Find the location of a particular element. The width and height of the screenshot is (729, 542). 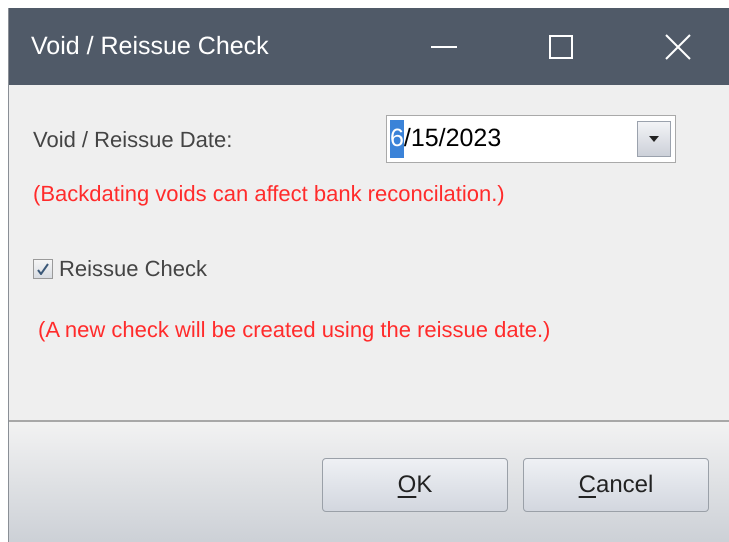

reissue-checkbox is located at coordinates (43, 268).